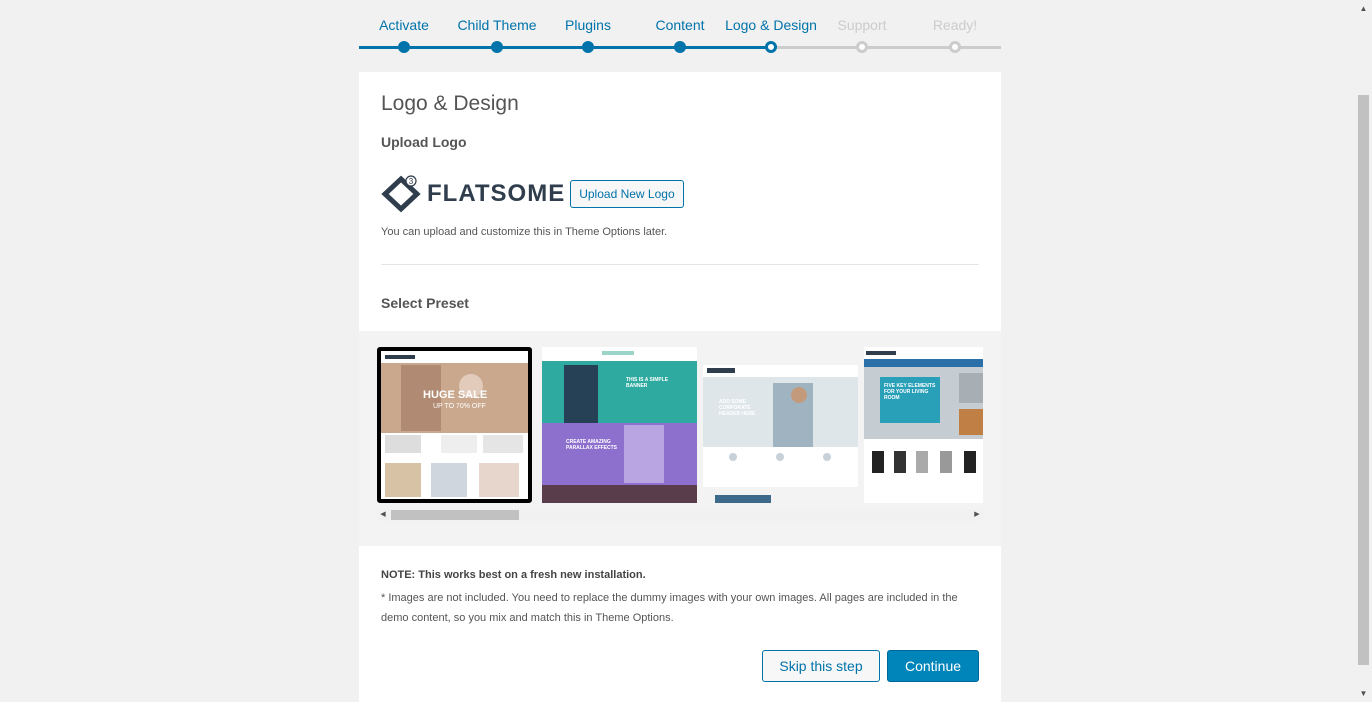 This screenshot has height=702, width=1372. Describe the element at coordinates (955, 47) in the screenshot. I see `step-dot-ready` at that location.